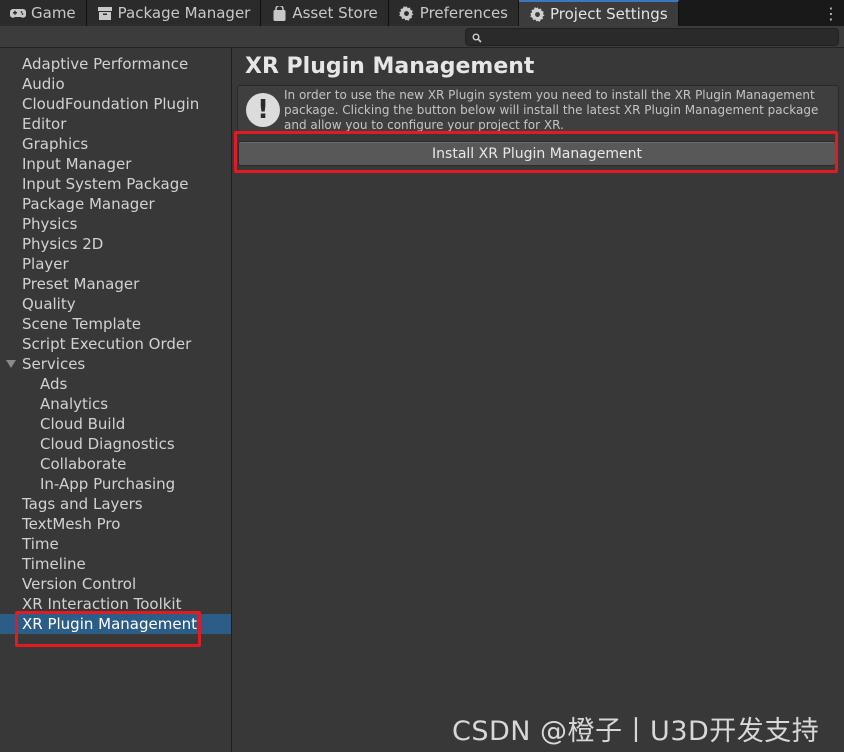 Image resolution: width=844 pixels, height=752 pixels. What do you see at coordinates (115, 544) in the screenshot?
I see `sidebar-item-time: Time` at bounding box center [115, 544].